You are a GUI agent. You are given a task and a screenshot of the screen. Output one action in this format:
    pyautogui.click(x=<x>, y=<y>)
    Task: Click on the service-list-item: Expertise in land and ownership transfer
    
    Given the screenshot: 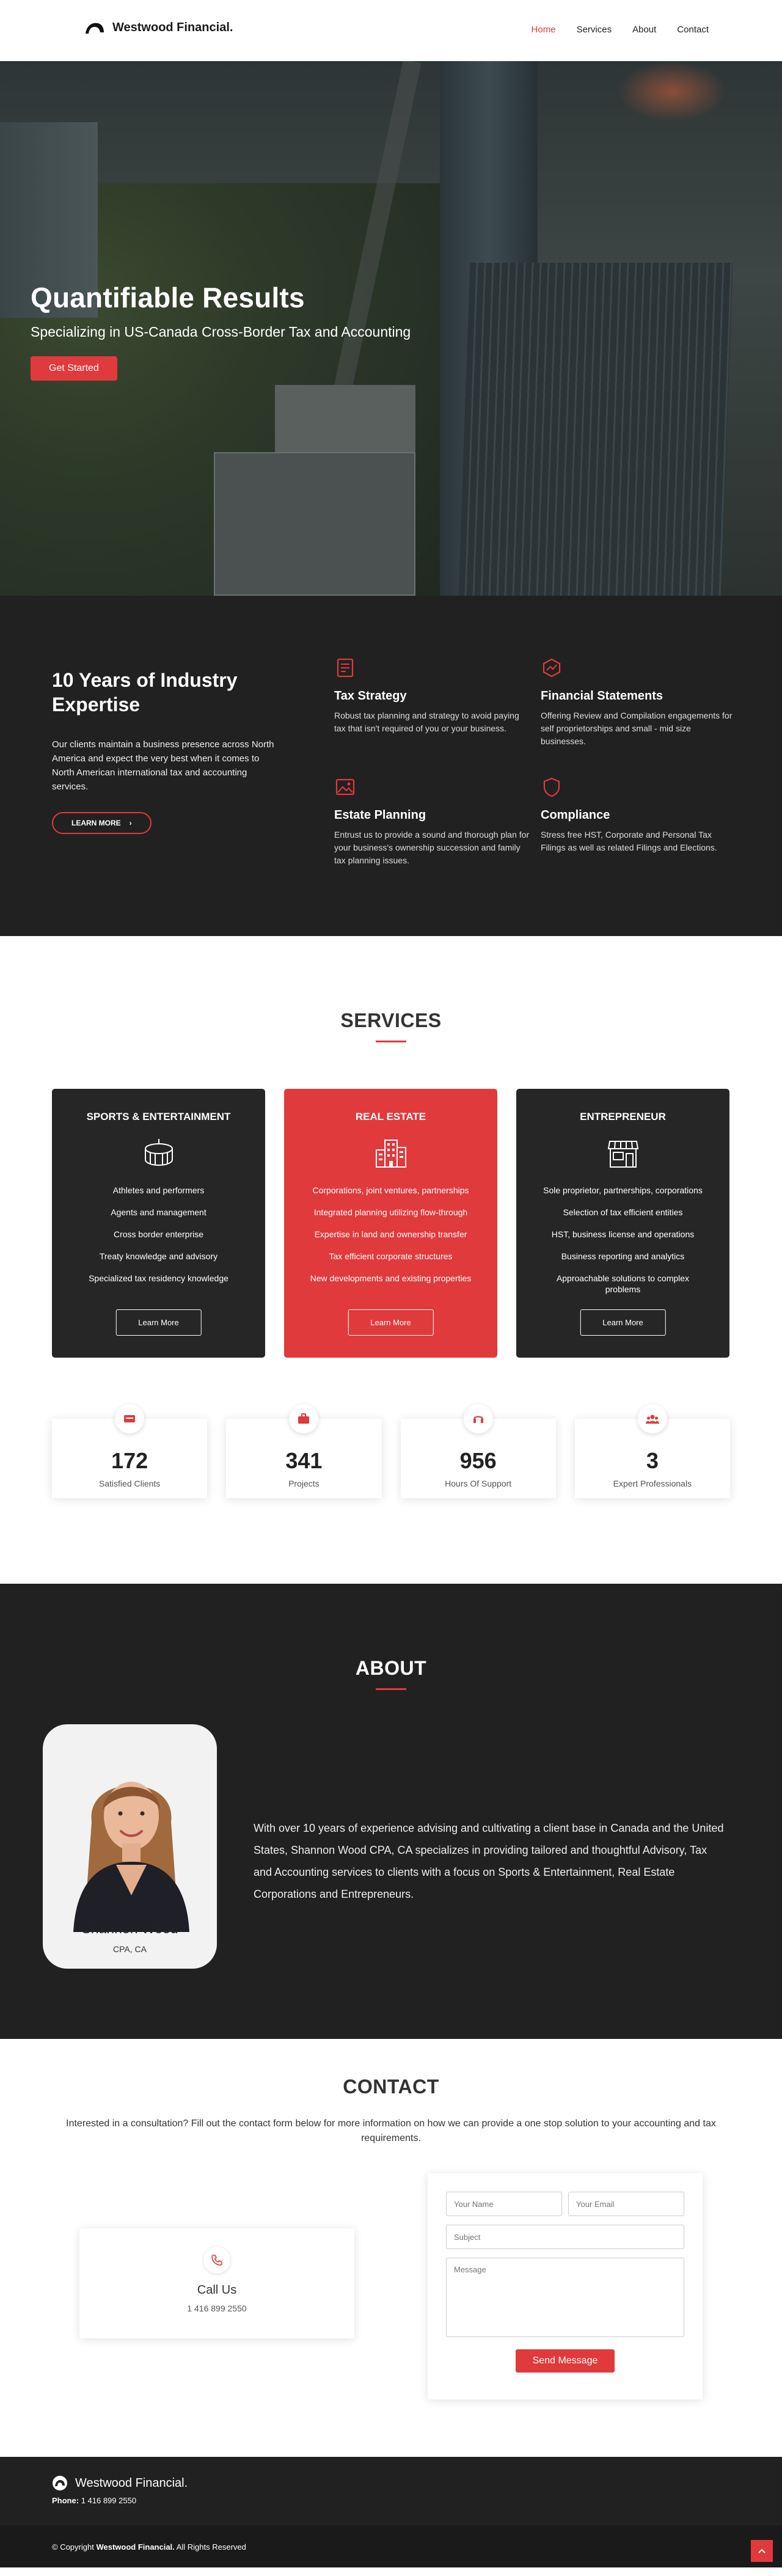 What is the action you would take?
    pyautogui.click(x=390, y=1234)
    